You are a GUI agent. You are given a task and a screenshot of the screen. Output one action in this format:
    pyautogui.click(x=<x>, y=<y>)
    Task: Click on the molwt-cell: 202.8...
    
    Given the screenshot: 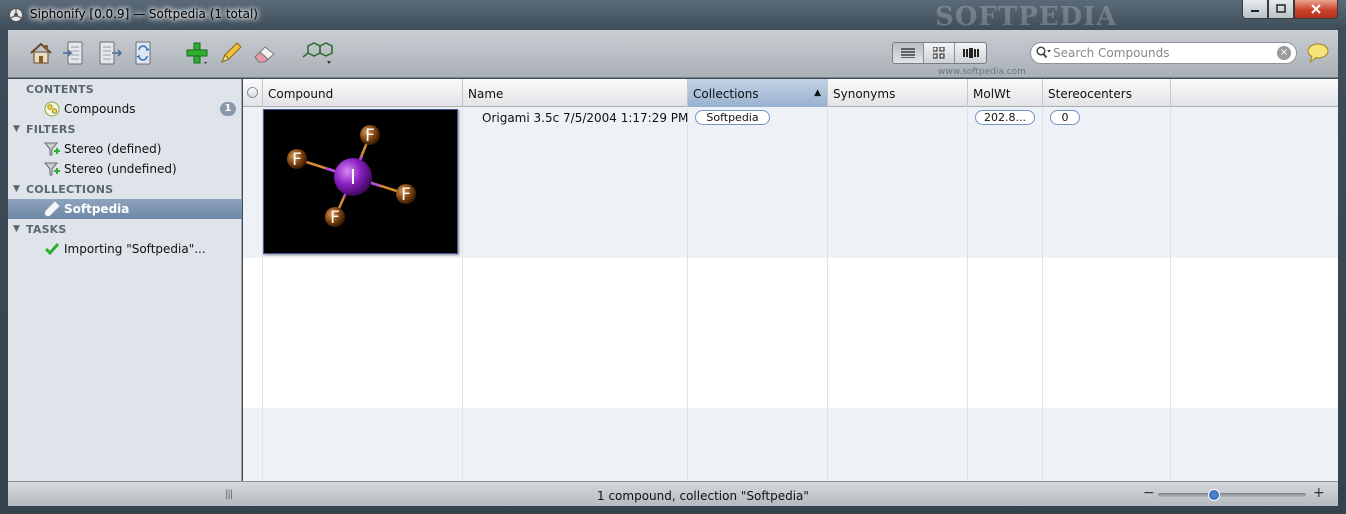 What is the action you would take?
    pyautogui.click(x=1005, y=117)
    